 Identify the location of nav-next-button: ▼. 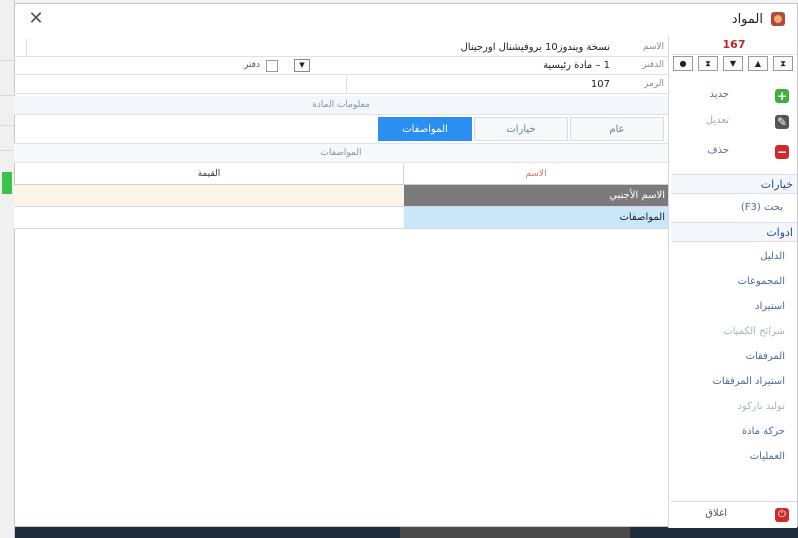
(733, 63).